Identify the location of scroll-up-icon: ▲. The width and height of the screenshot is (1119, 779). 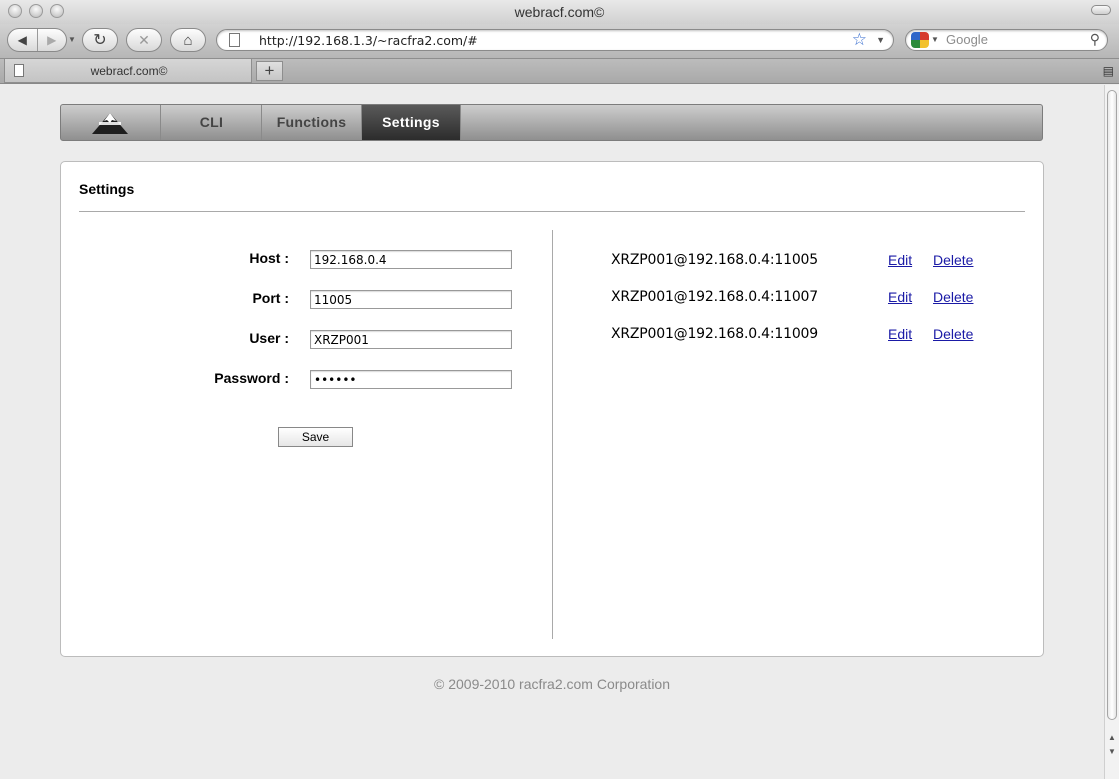
(1112, 737).